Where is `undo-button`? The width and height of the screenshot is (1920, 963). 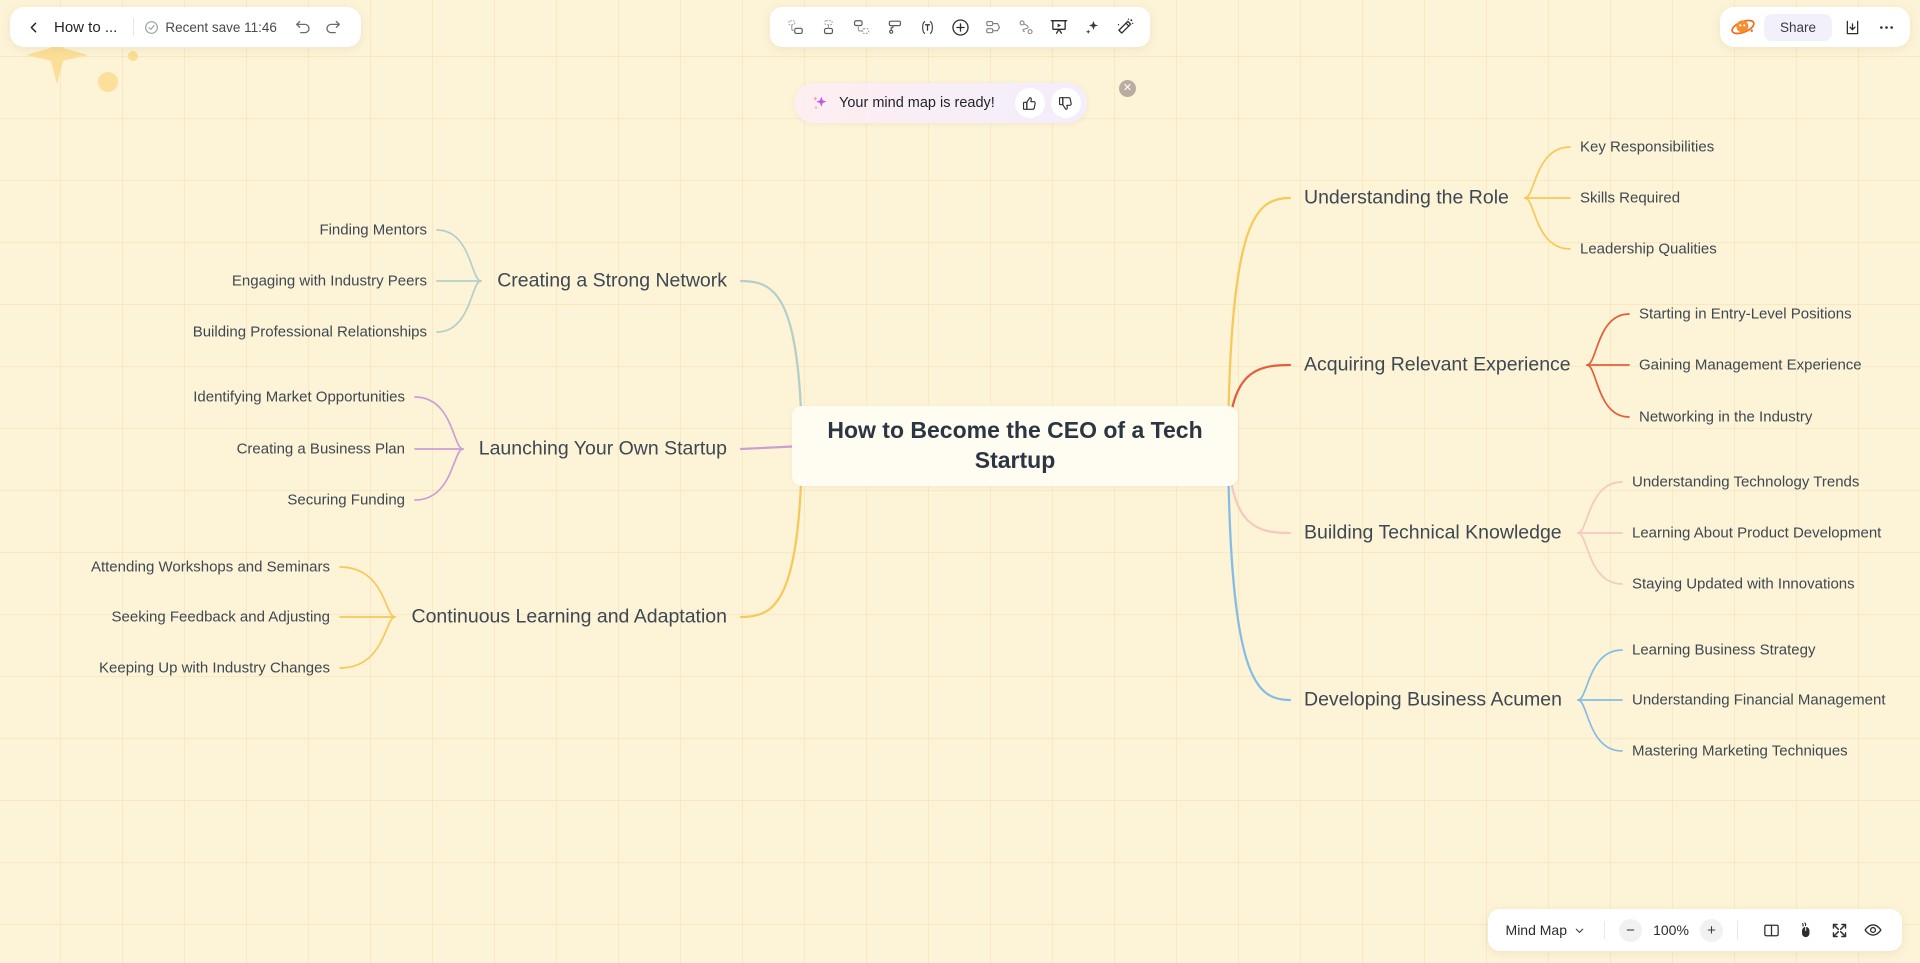
undo-button is located at coordinates (303, 27).